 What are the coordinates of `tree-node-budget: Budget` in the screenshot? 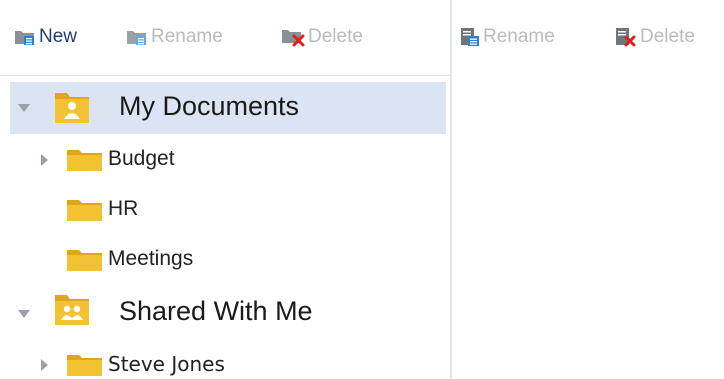 It's located at (228, 159).